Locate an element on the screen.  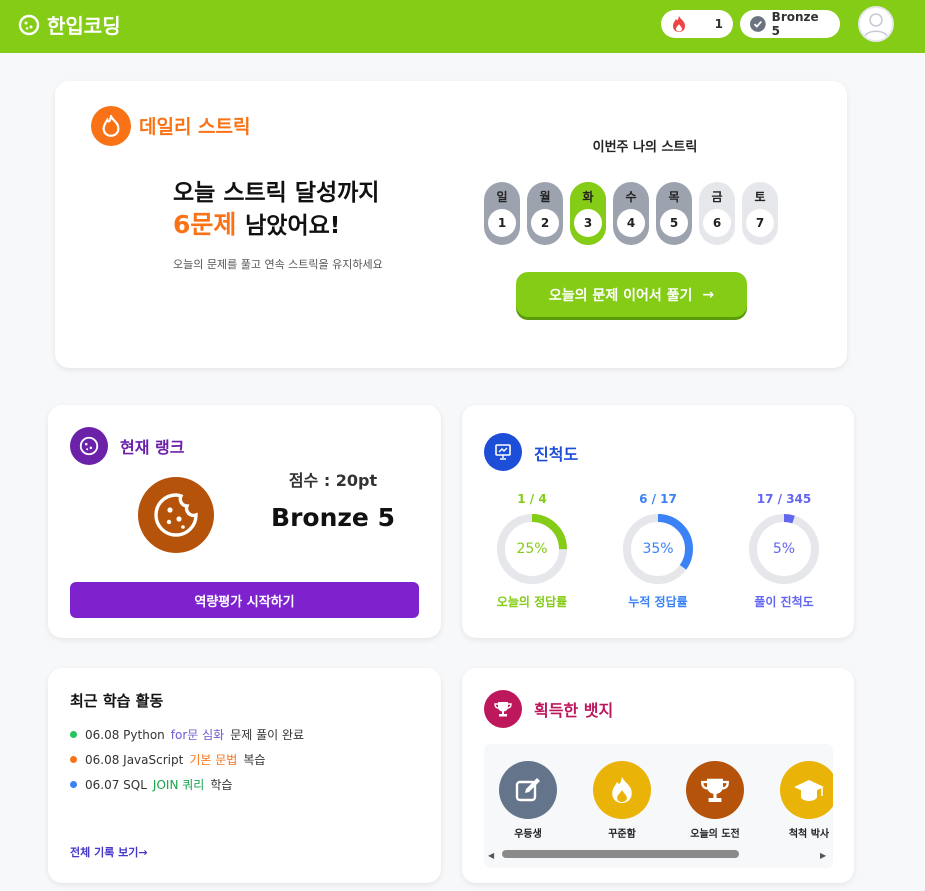
activity-topic: for문 심화 is located at coordinates (197, 734).